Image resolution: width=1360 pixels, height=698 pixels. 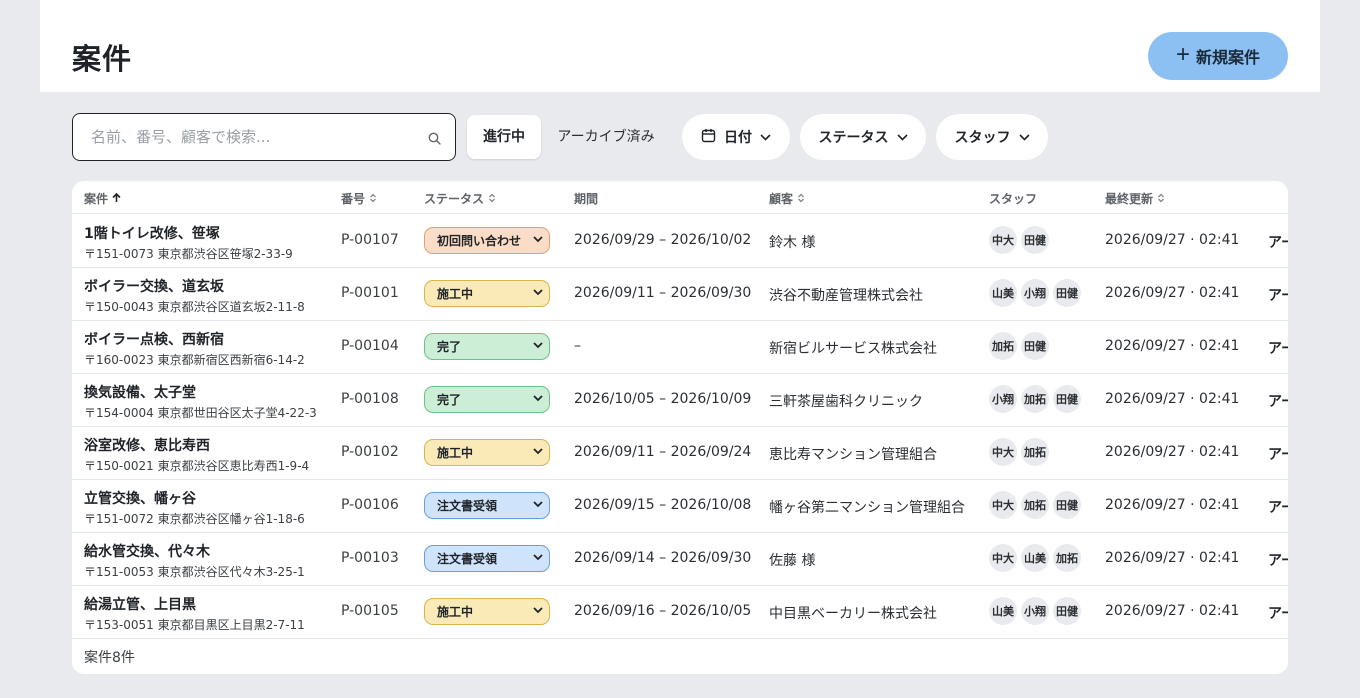 I want to click on project-cell: 浴室改修、恵比寿西〒150-0021 東京都渋谷区恵比寿西1-9-4, so click(x=196, y=454).